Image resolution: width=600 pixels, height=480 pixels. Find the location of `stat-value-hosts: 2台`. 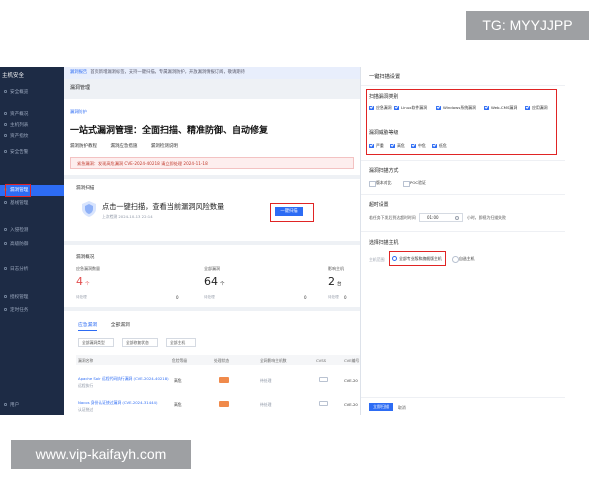

stat-value-hosts: 2台 is located at coordinates (335, 281).